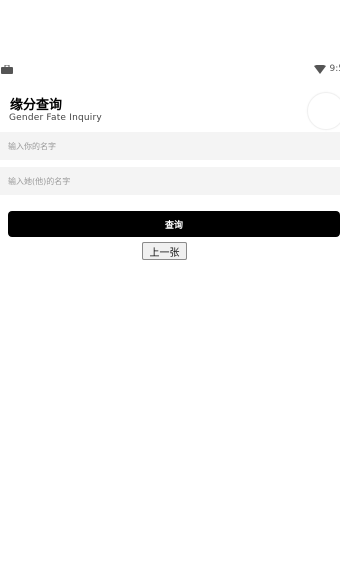 Image resolution: width=340 pixels, height=578 pixels. I want to click on previous-button: 上一张, so click(164, 251).